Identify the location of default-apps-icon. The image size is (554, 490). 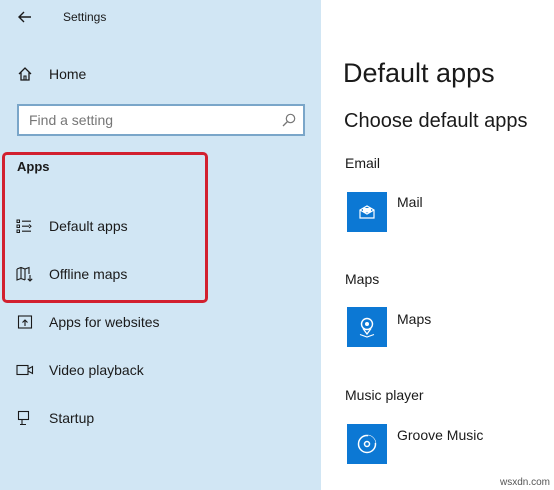
(25, 226).